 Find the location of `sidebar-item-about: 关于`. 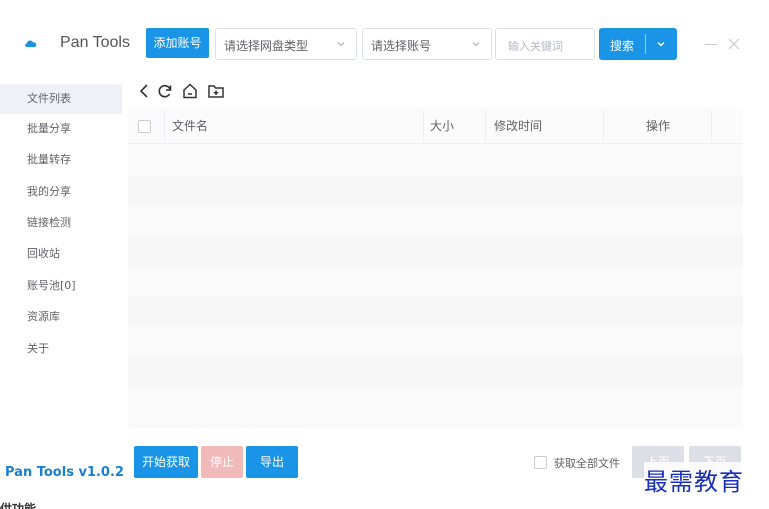

sidebar-item-about: 关于 is located at coordinates (61, 349).